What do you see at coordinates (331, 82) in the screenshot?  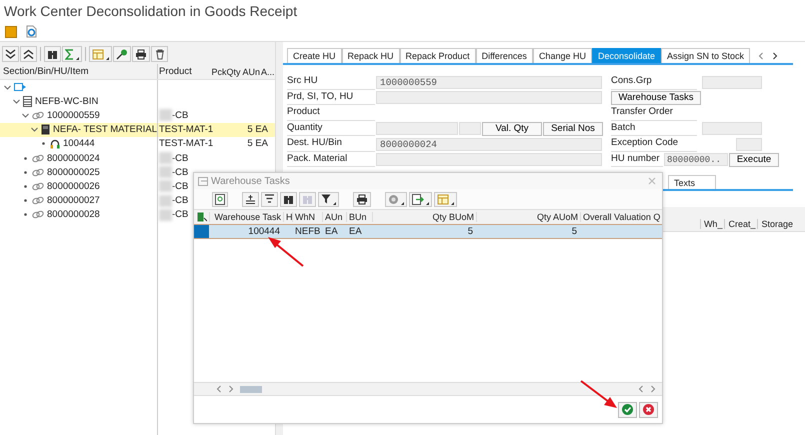 I see `field-label: Src HU` at bounding box center [331, 82].